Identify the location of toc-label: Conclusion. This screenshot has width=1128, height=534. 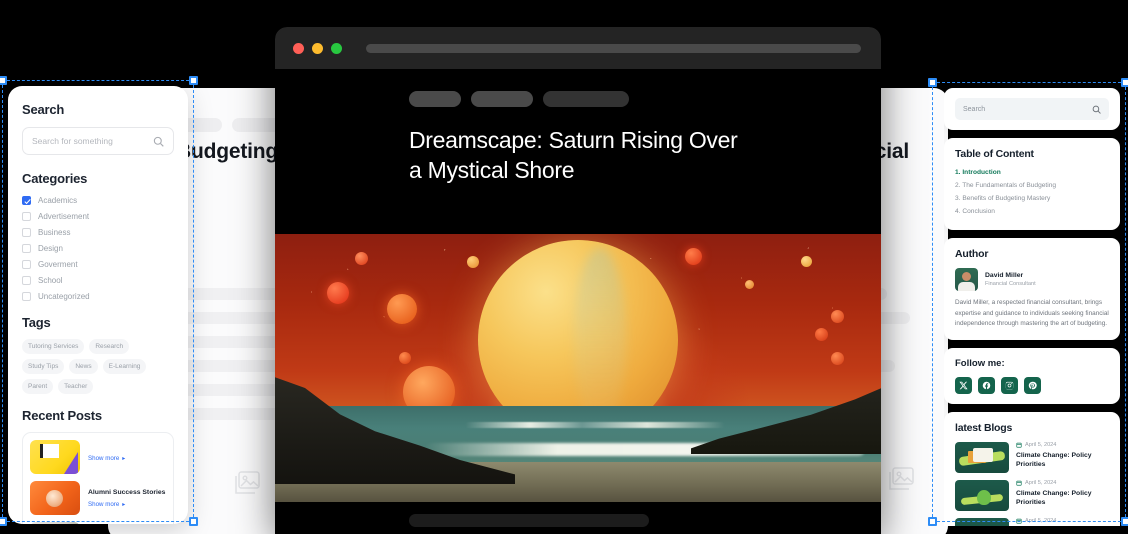
(978, 211).